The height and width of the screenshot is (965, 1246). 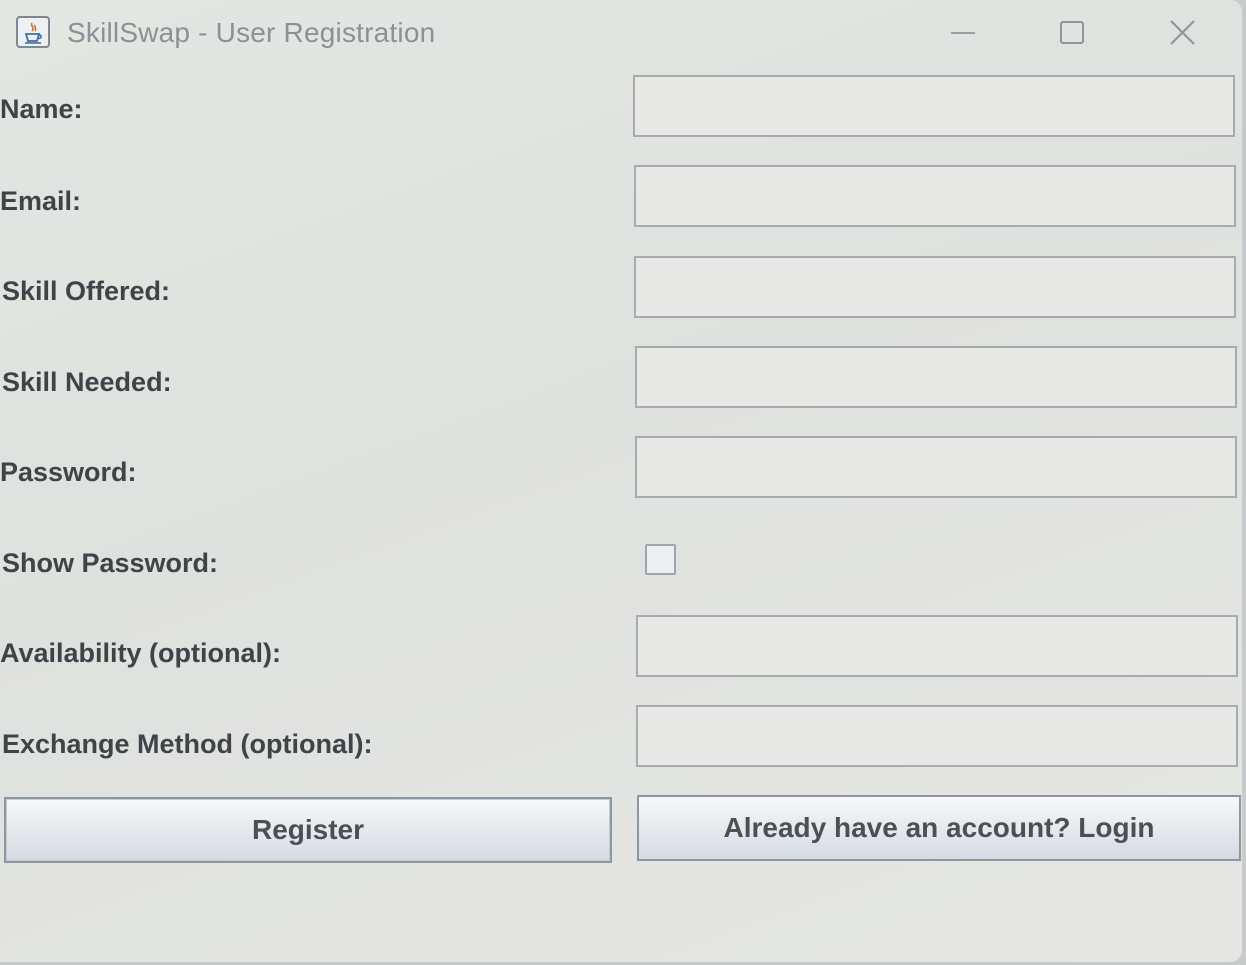 I want to click on skill-needed-label: Skill Needed:, so click(x=87, y=382).